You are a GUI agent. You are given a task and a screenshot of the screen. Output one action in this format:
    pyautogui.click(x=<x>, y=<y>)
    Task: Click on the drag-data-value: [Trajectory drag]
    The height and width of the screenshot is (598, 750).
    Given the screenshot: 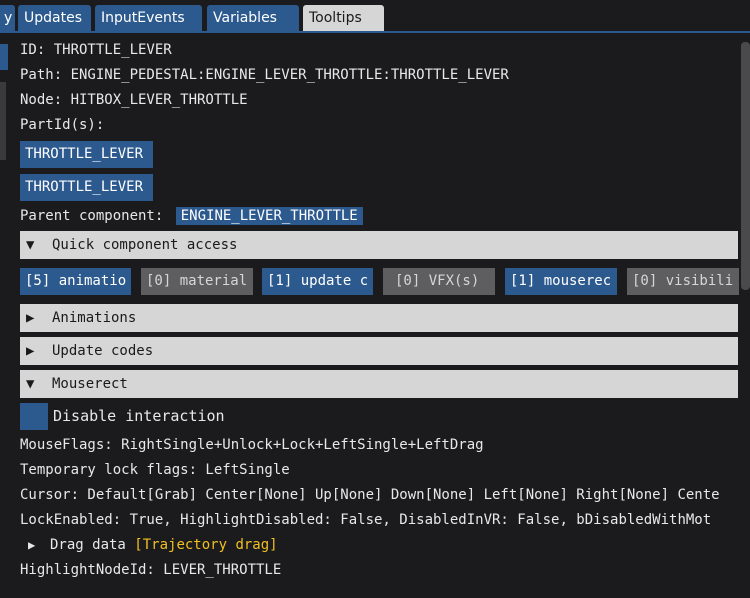 What is the action you would take?
    pyautogui.click(x=206, y=545)
    